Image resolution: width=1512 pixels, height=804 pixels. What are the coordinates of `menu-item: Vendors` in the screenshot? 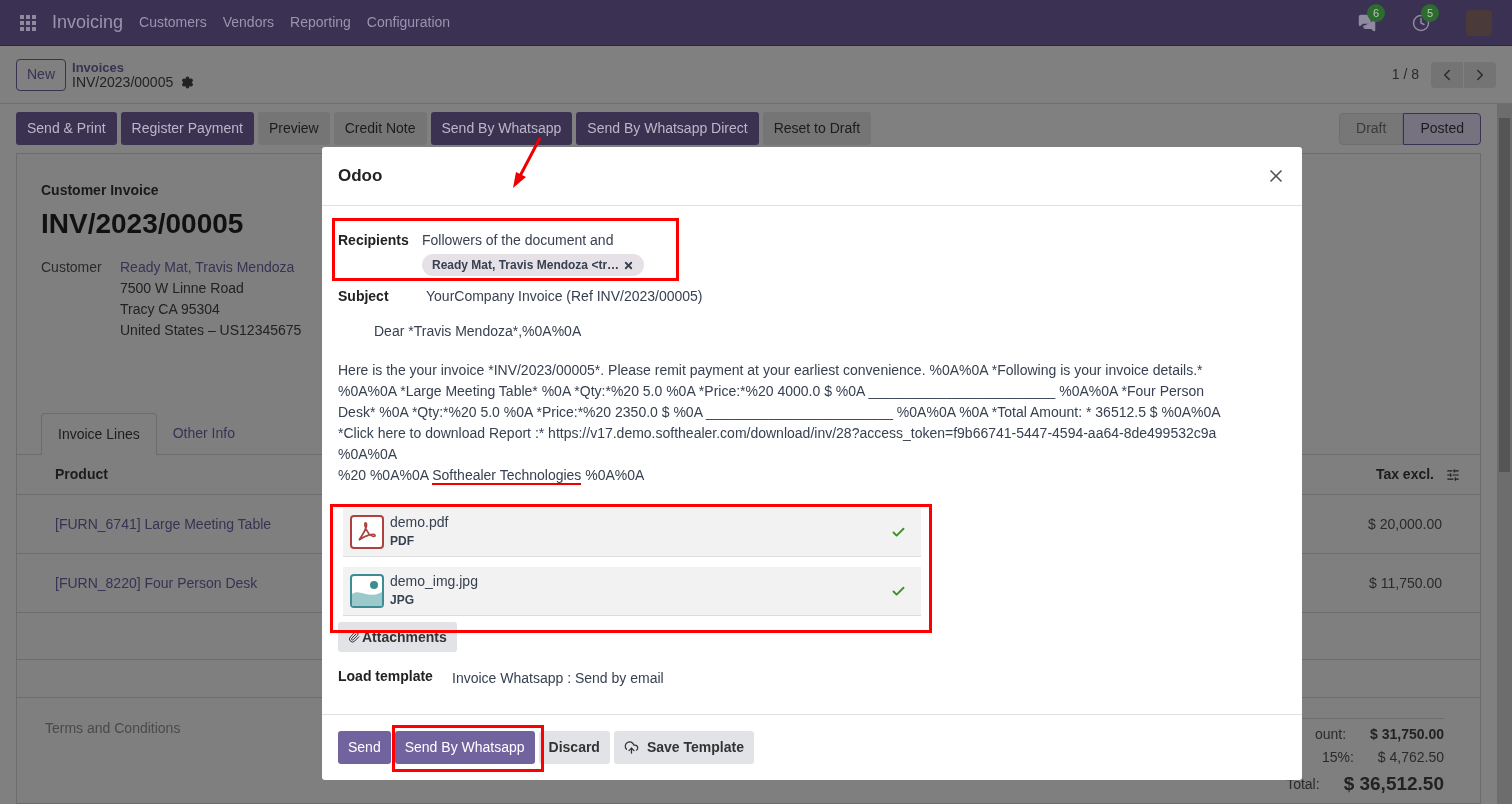 It's located at (248, 22).